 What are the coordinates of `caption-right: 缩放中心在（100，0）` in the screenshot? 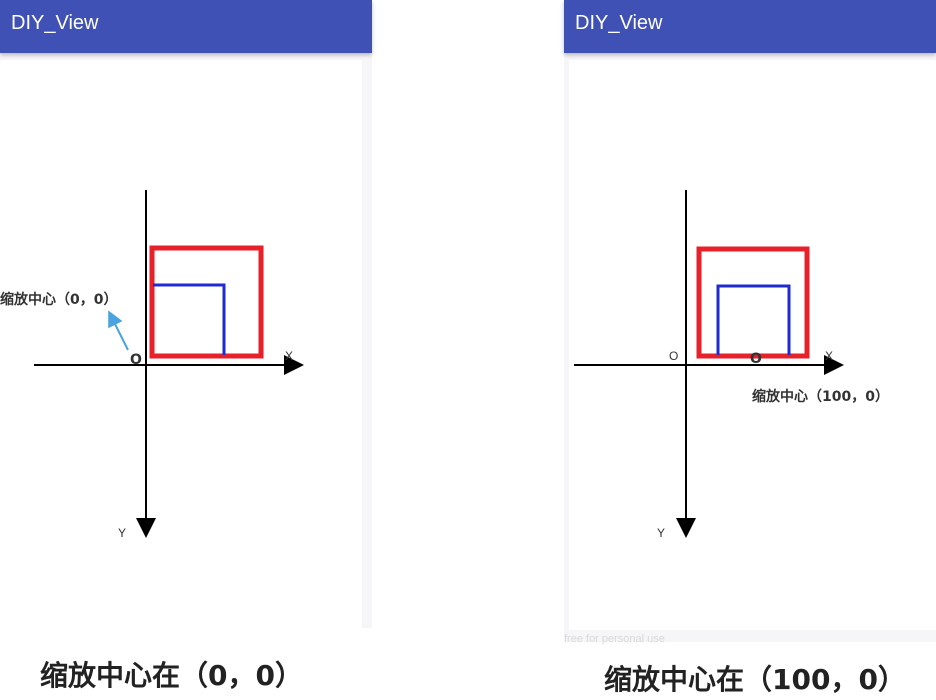 It's located at (755, 679).